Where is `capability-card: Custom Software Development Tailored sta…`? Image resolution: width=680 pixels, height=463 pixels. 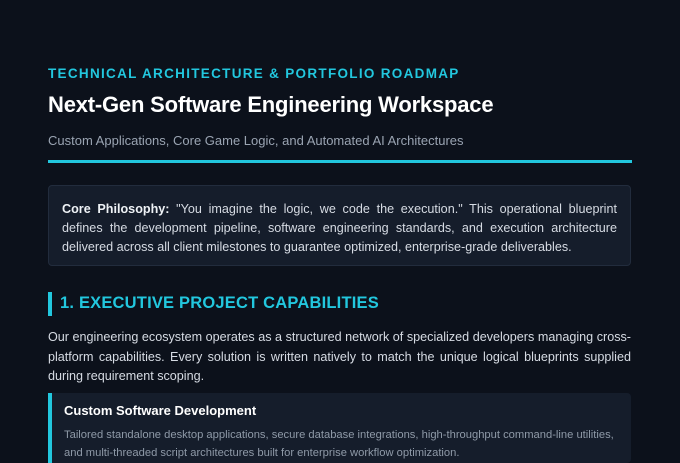
capability-card: Custom Software Development Tailored sta… is located at coordinates (339, 428).